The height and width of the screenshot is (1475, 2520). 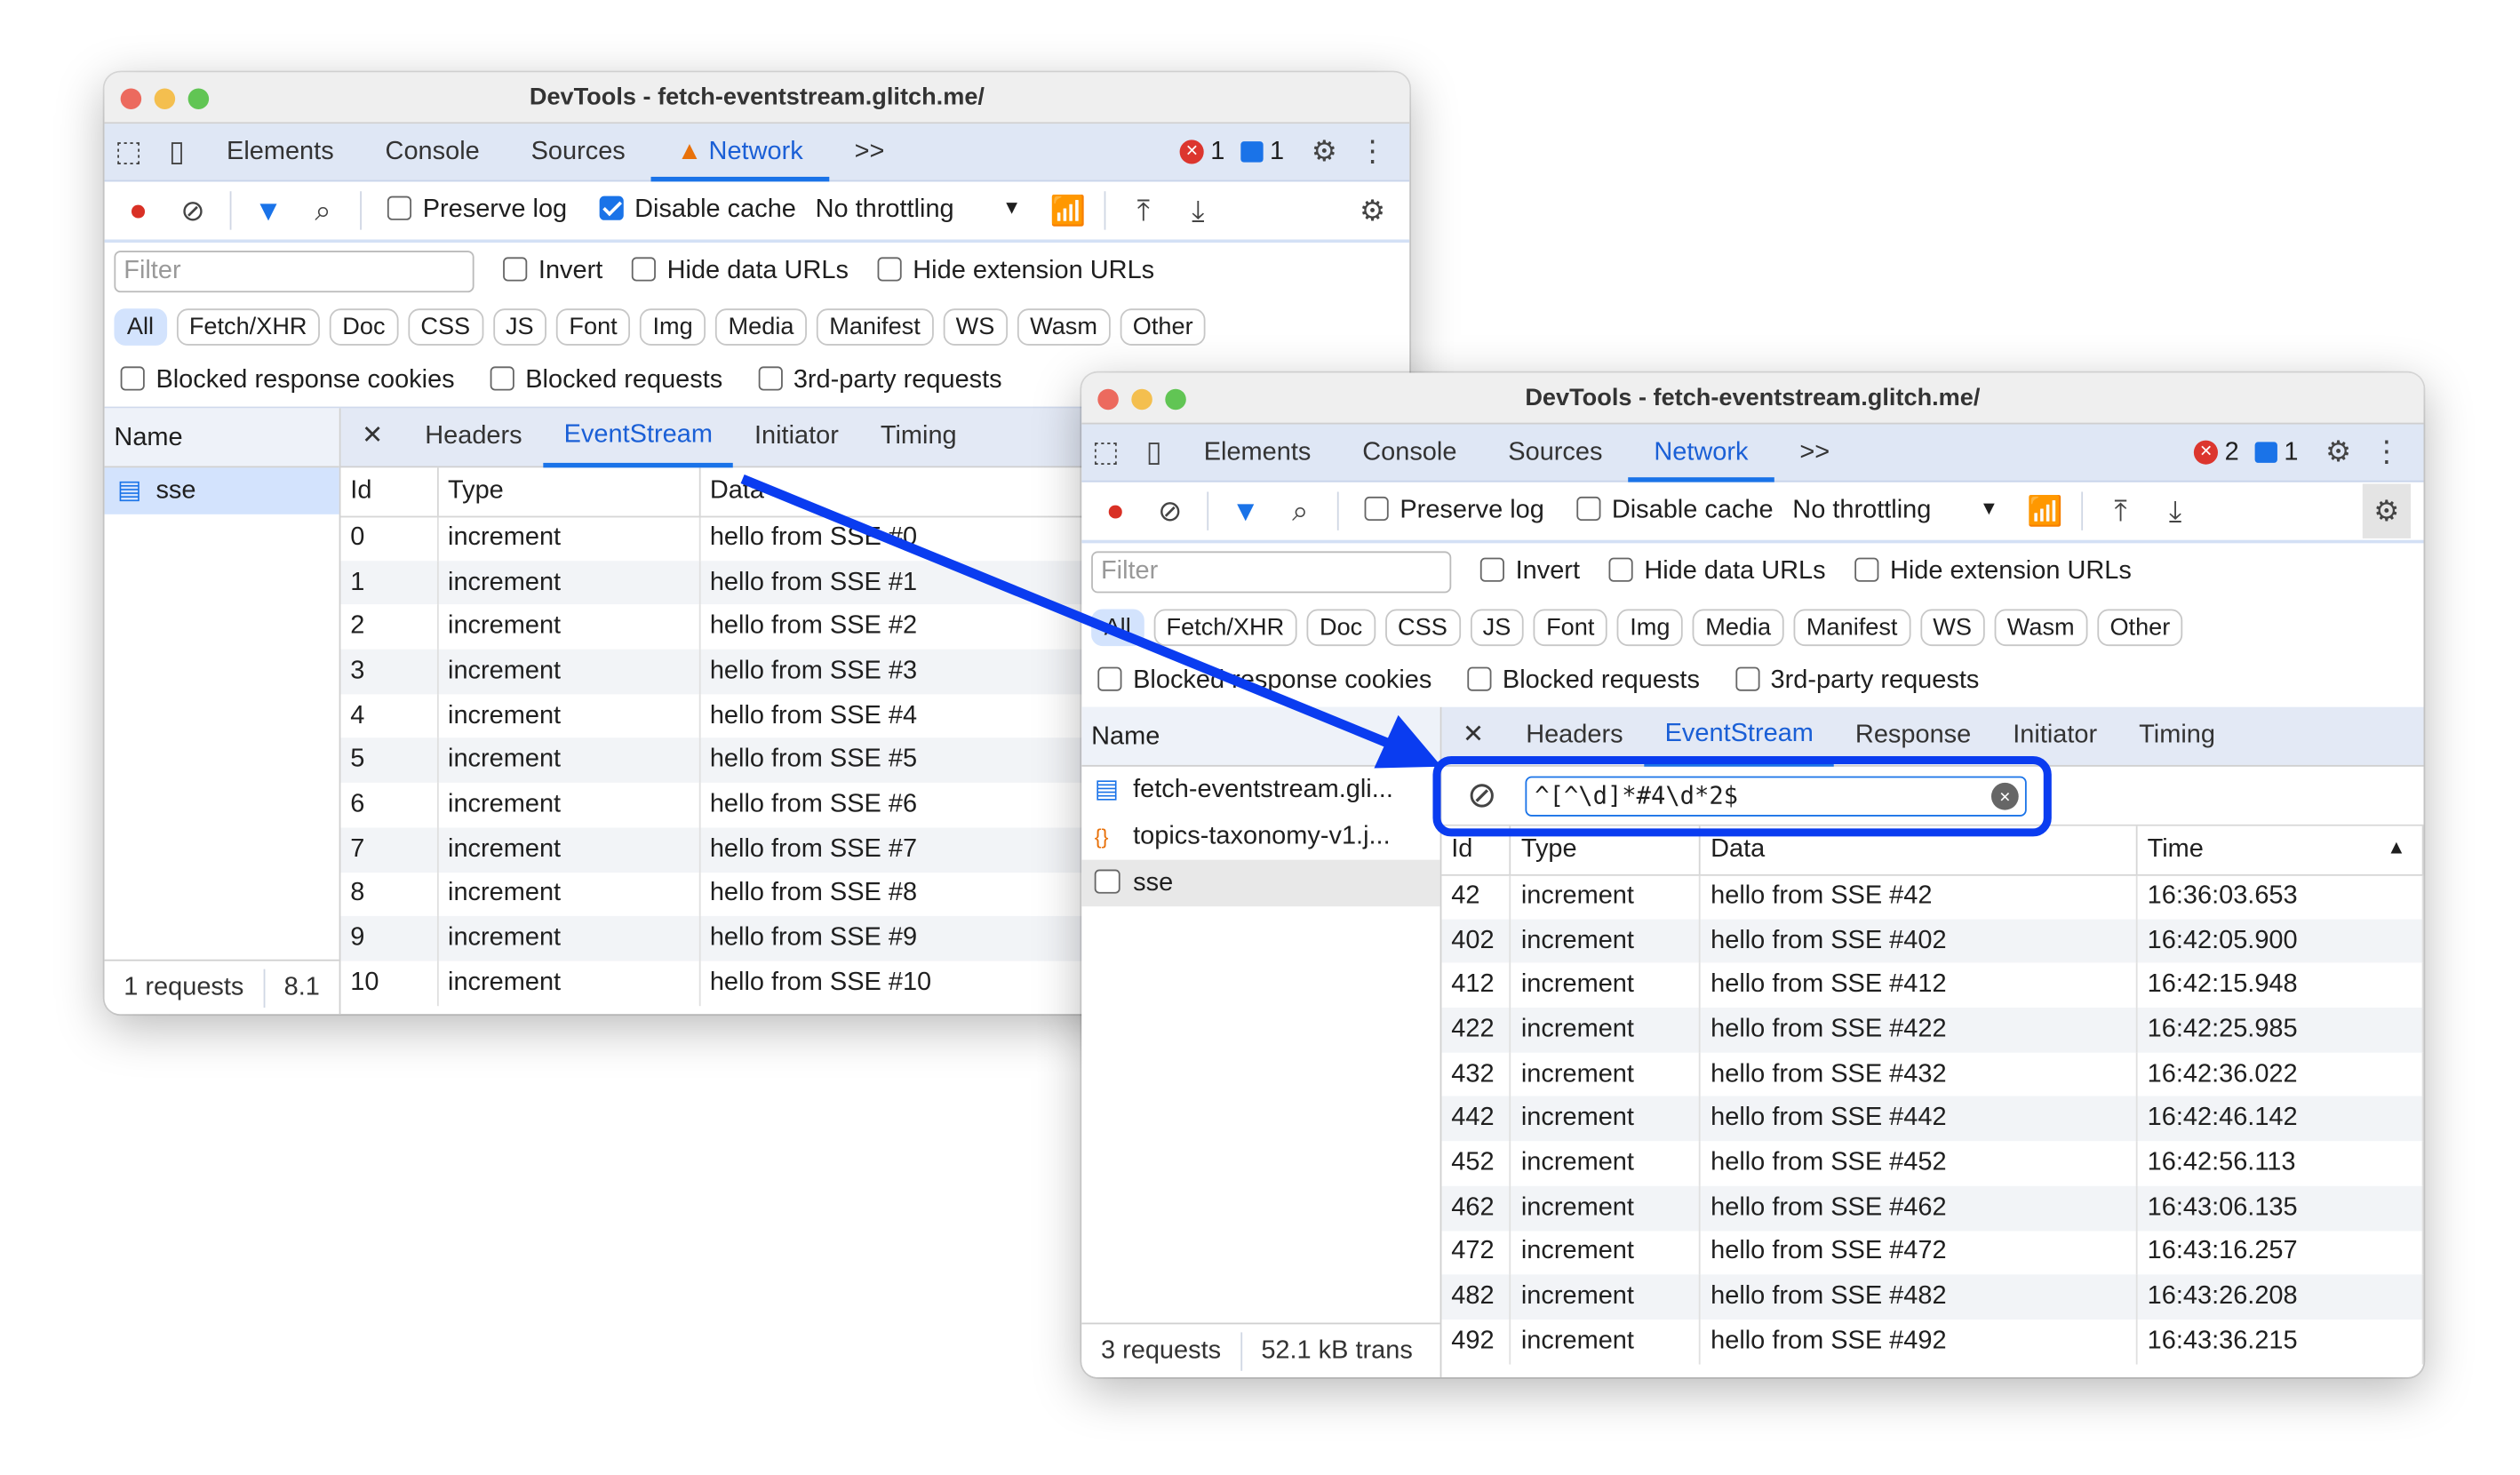 I want to click on annotation-arrow, so click(x=1396, y=655).